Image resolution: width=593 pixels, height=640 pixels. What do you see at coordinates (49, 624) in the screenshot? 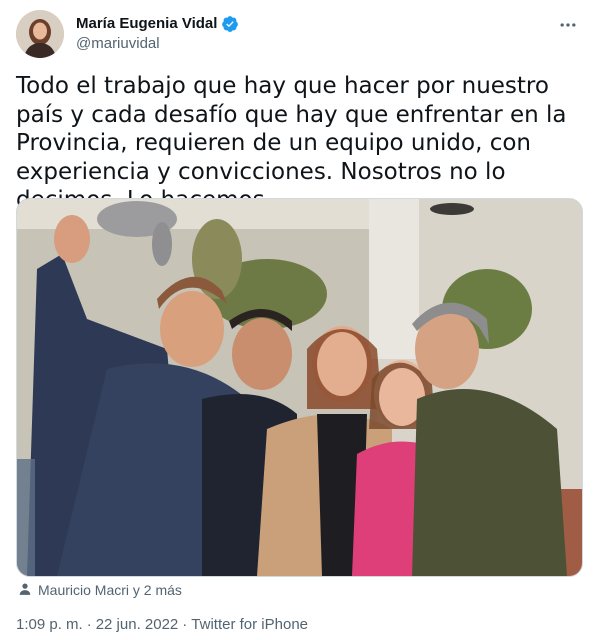
I see `tweet-time: 1:09 p. m.` at bounding box center [49, 624].